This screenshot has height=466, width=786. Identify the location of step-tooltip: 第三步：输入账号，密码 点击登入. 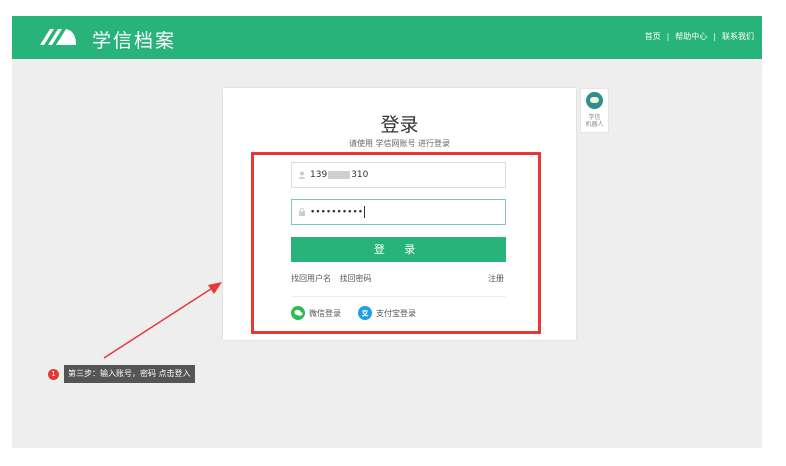
(129, 374).